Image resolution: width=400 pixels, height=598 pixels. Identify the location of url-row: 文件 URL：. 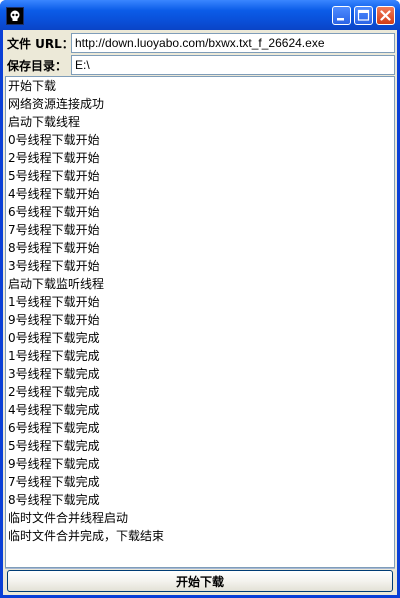
(200, 43).